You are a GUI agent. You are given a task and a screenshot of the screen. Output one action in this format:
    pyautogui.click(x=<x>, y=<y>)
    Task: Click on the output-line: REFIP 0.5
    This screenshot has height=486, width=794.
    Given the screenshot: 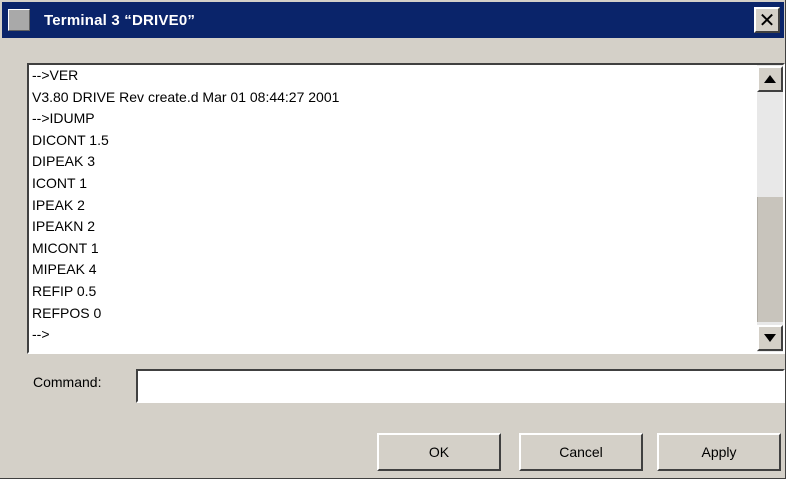 What is the action you would take?
    pyautogui.click(x=64, y=290)
    